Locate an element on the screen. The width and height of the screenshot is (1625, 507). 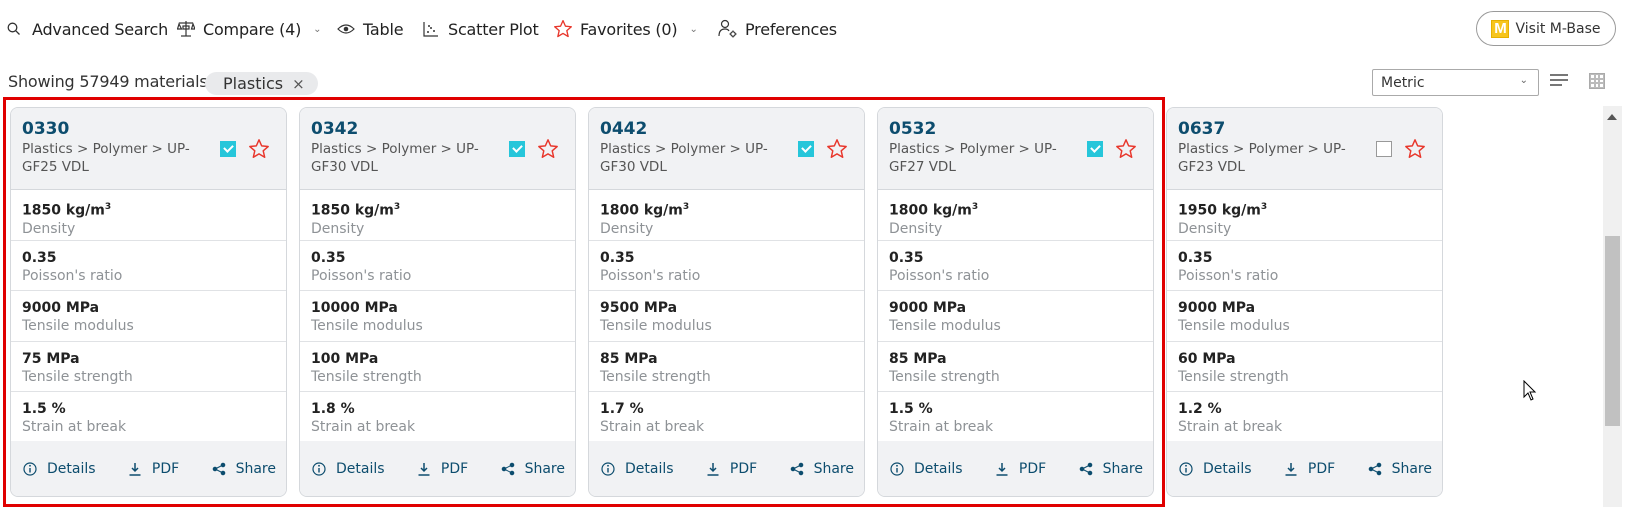
preferences-button: Preferences is located at coordinates (777, 29).